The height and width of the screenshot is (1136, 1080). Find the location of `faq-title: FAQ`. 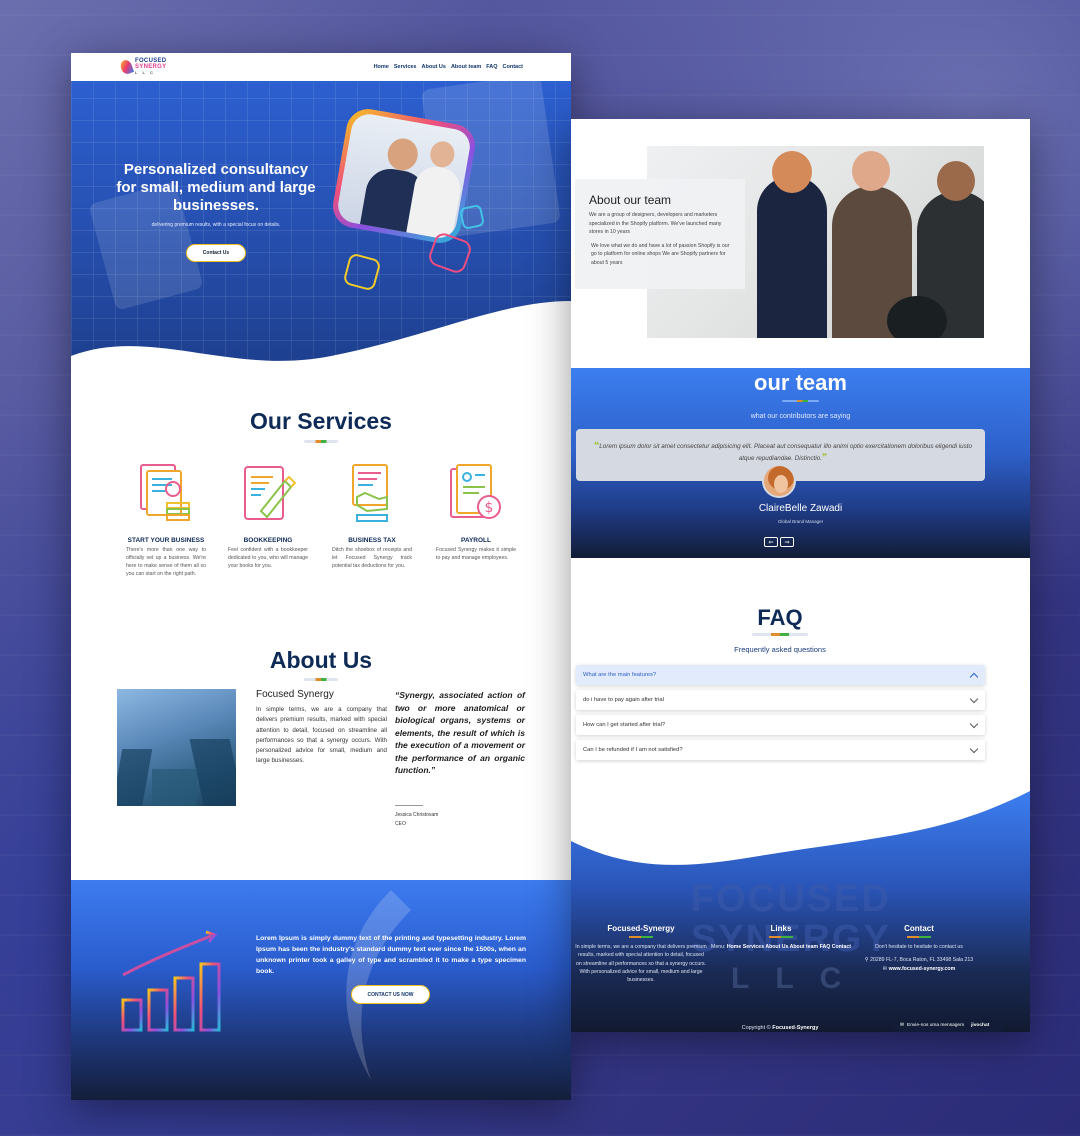

faq-title: FAQ is located at coordinates (780, 617).